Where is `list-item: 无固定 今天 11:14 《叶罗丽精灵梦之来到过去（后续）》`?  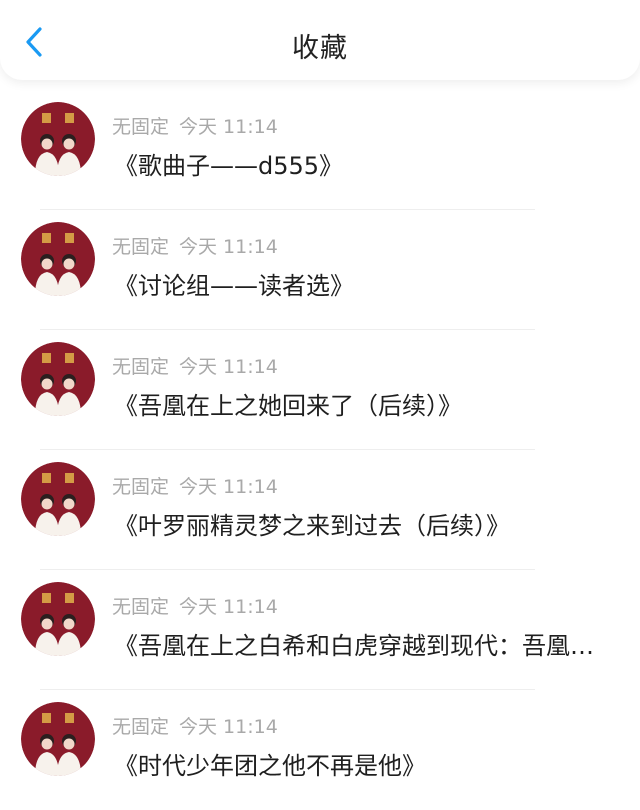
list-item: 无固定 今天 11:14 《叶罗丽精灵梦之来到过去（后续）》 is located at coordinates (320, 510).